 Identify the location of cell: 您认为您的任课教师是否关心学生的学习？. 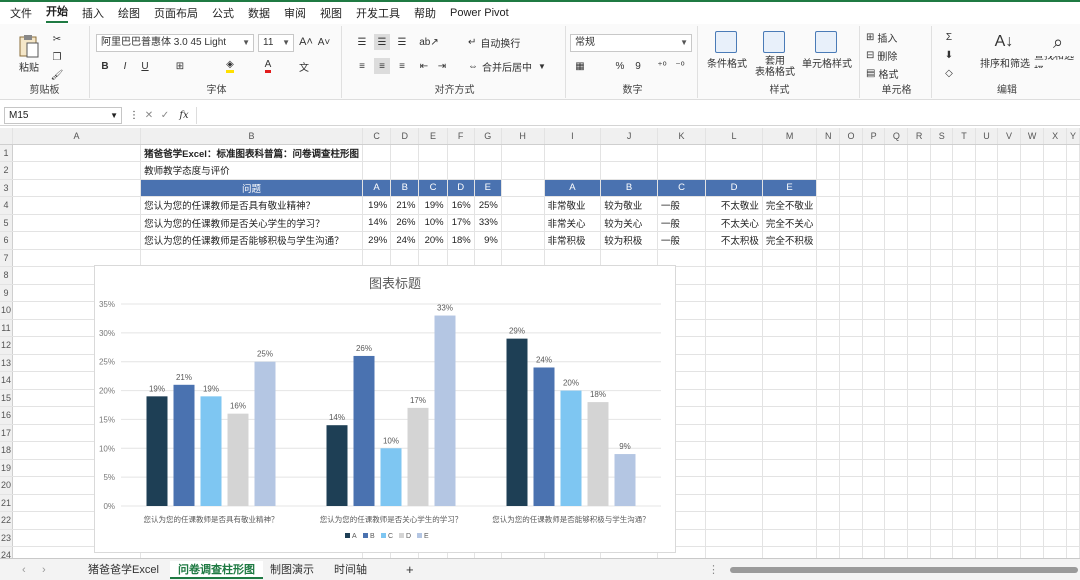
(251, 223).